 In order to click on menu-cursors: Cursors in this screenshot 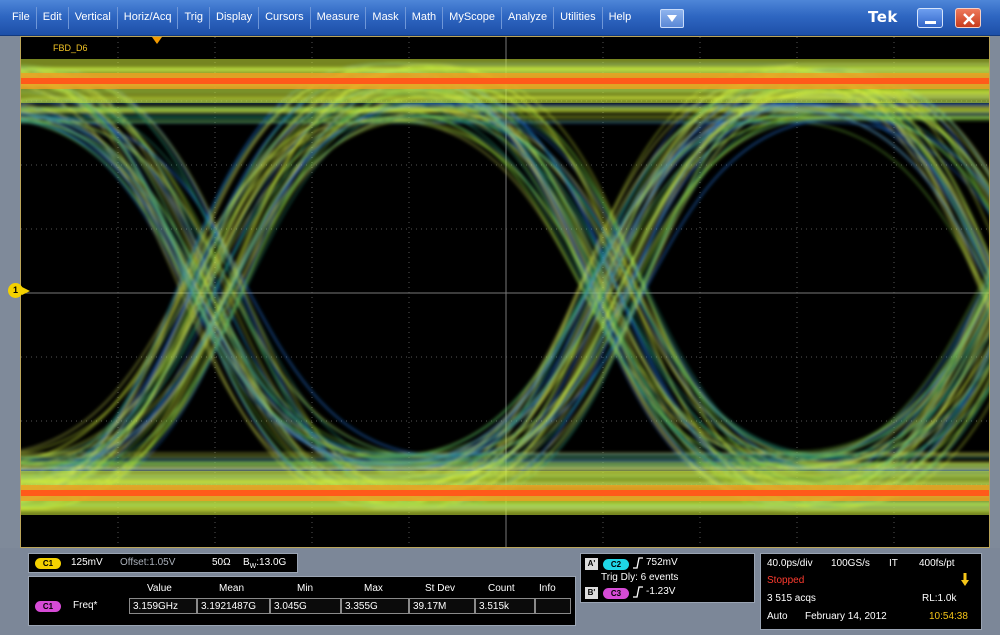, I will do `click(285, 18)`.